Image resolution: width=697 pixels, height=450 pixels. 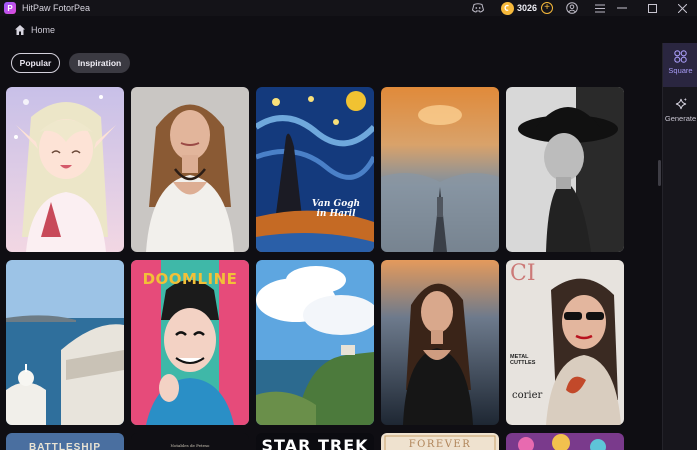 I want to click on close-button, so click(x=682, y=8).